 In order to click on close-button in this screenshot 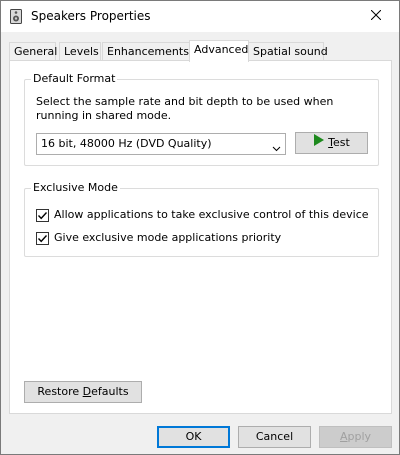, I will do `click(376, 16)`.